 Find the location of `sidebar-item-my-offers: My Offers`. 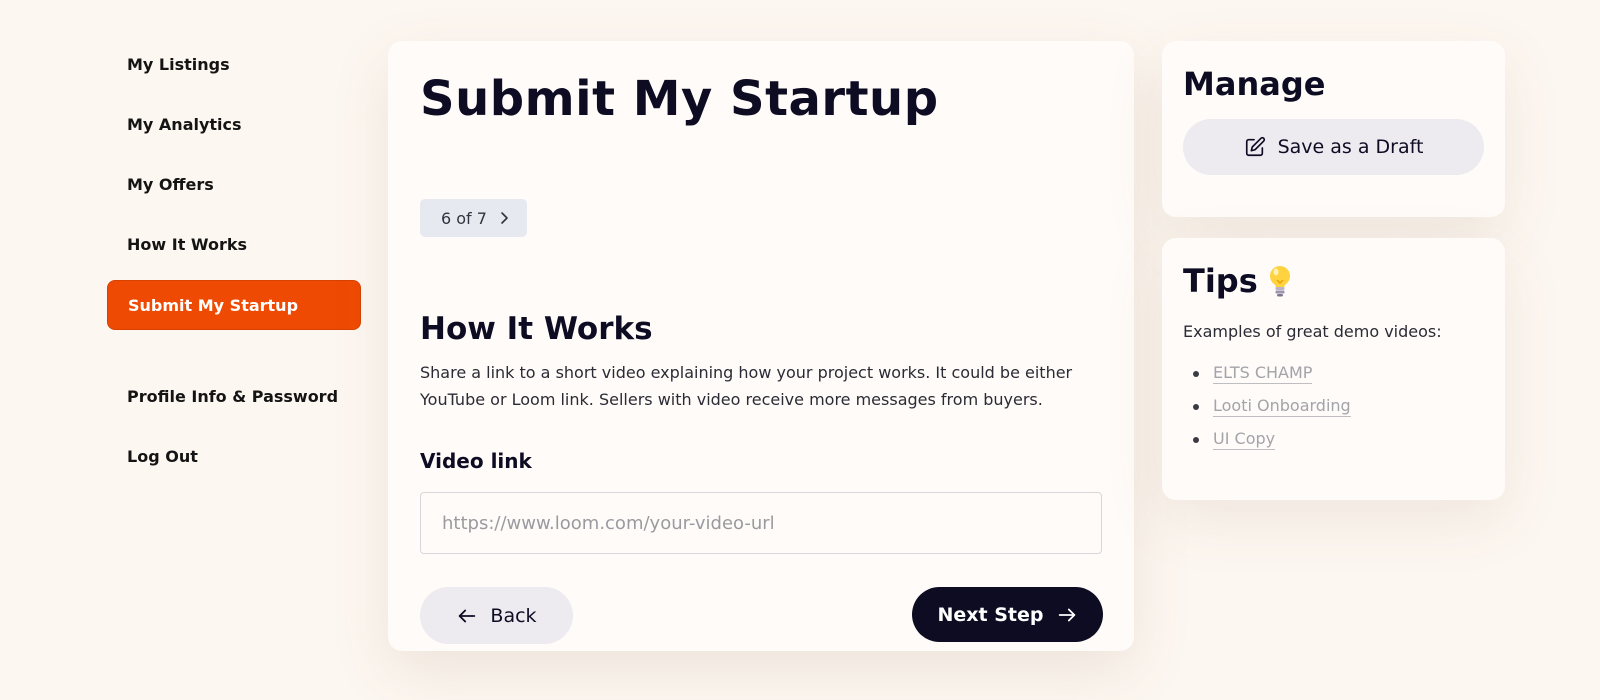

sidebar-item-my-offers: My Offers is located at coordinates (234, 185).